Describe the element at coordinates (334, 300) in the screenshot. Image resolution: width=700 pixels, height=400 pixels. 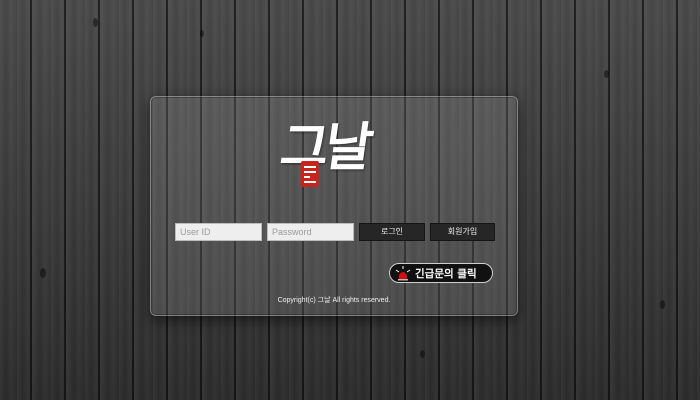
I see `copyright-text: Copyright(c) 그날 All rights reserved.` at that location.